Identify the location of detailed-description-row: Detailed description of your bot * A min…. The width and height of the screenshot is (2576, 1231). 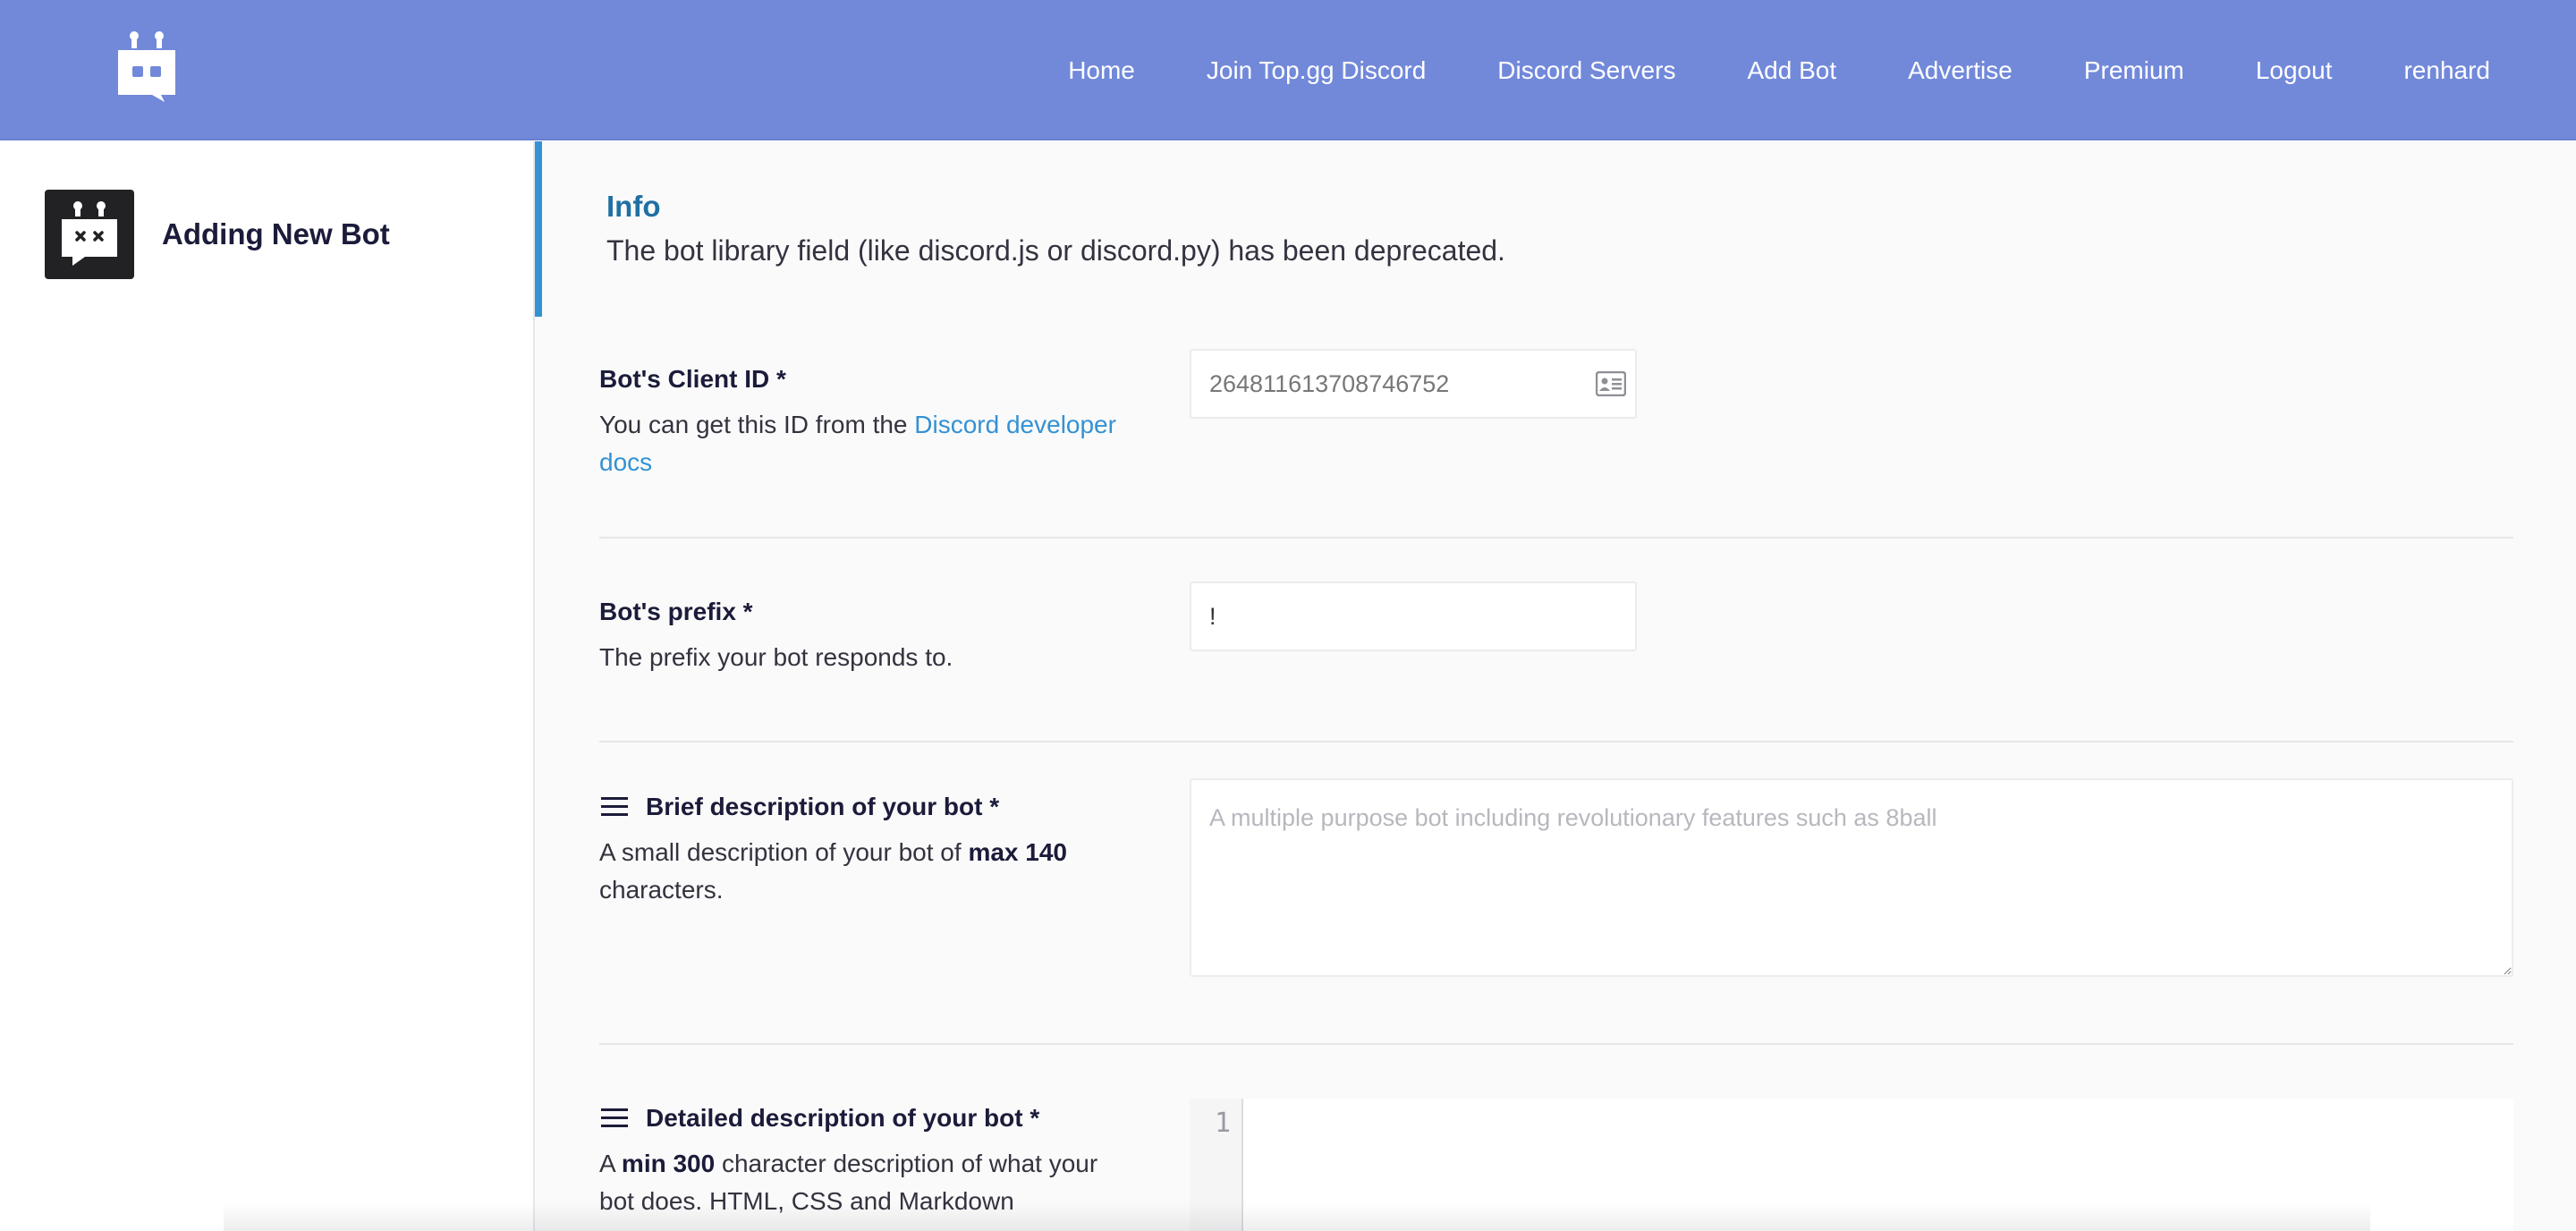
(1556, 1165).